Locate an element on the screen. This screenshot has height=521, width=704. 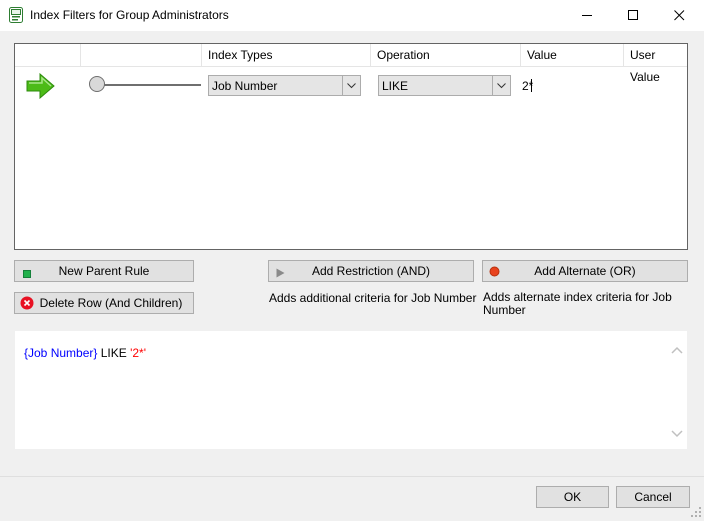
play-icon is located at coordinates (280, 274).